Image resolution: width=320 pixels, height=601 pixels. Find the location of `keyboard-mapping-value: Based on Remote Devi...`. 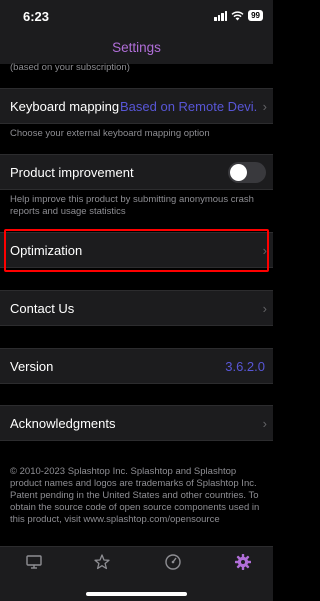

keyboard-mapping-value: Based on Remote Devi... is located at coordinates (188, 106).